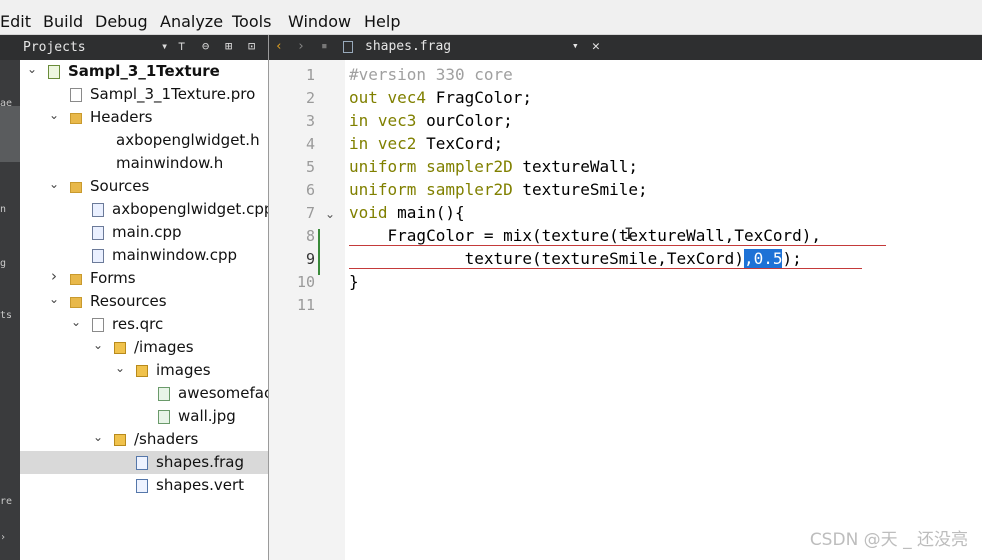 This screenshot has width=982, height=560. Describe the element at coordinates (121, 22) in the screenshot. I see `menu-debug: Debug` at that location.